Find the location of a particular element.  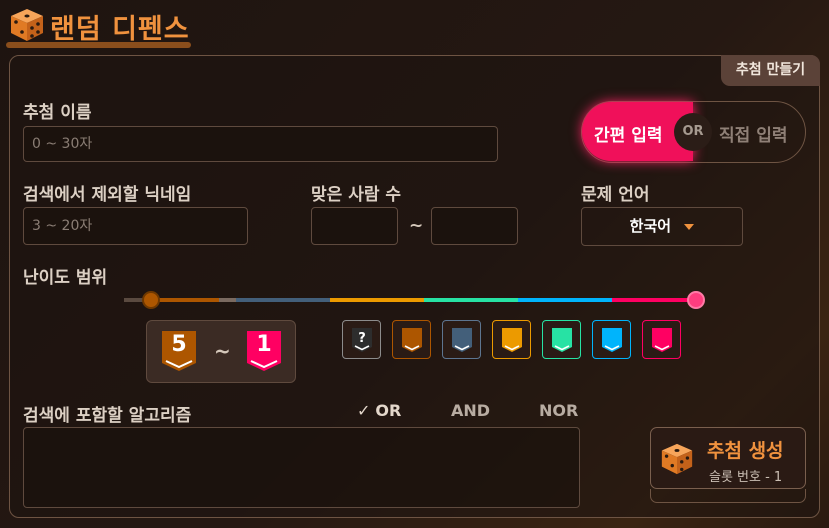

make-raffle-tab: 추첨 만들기 is located at coordinates (770, 70).